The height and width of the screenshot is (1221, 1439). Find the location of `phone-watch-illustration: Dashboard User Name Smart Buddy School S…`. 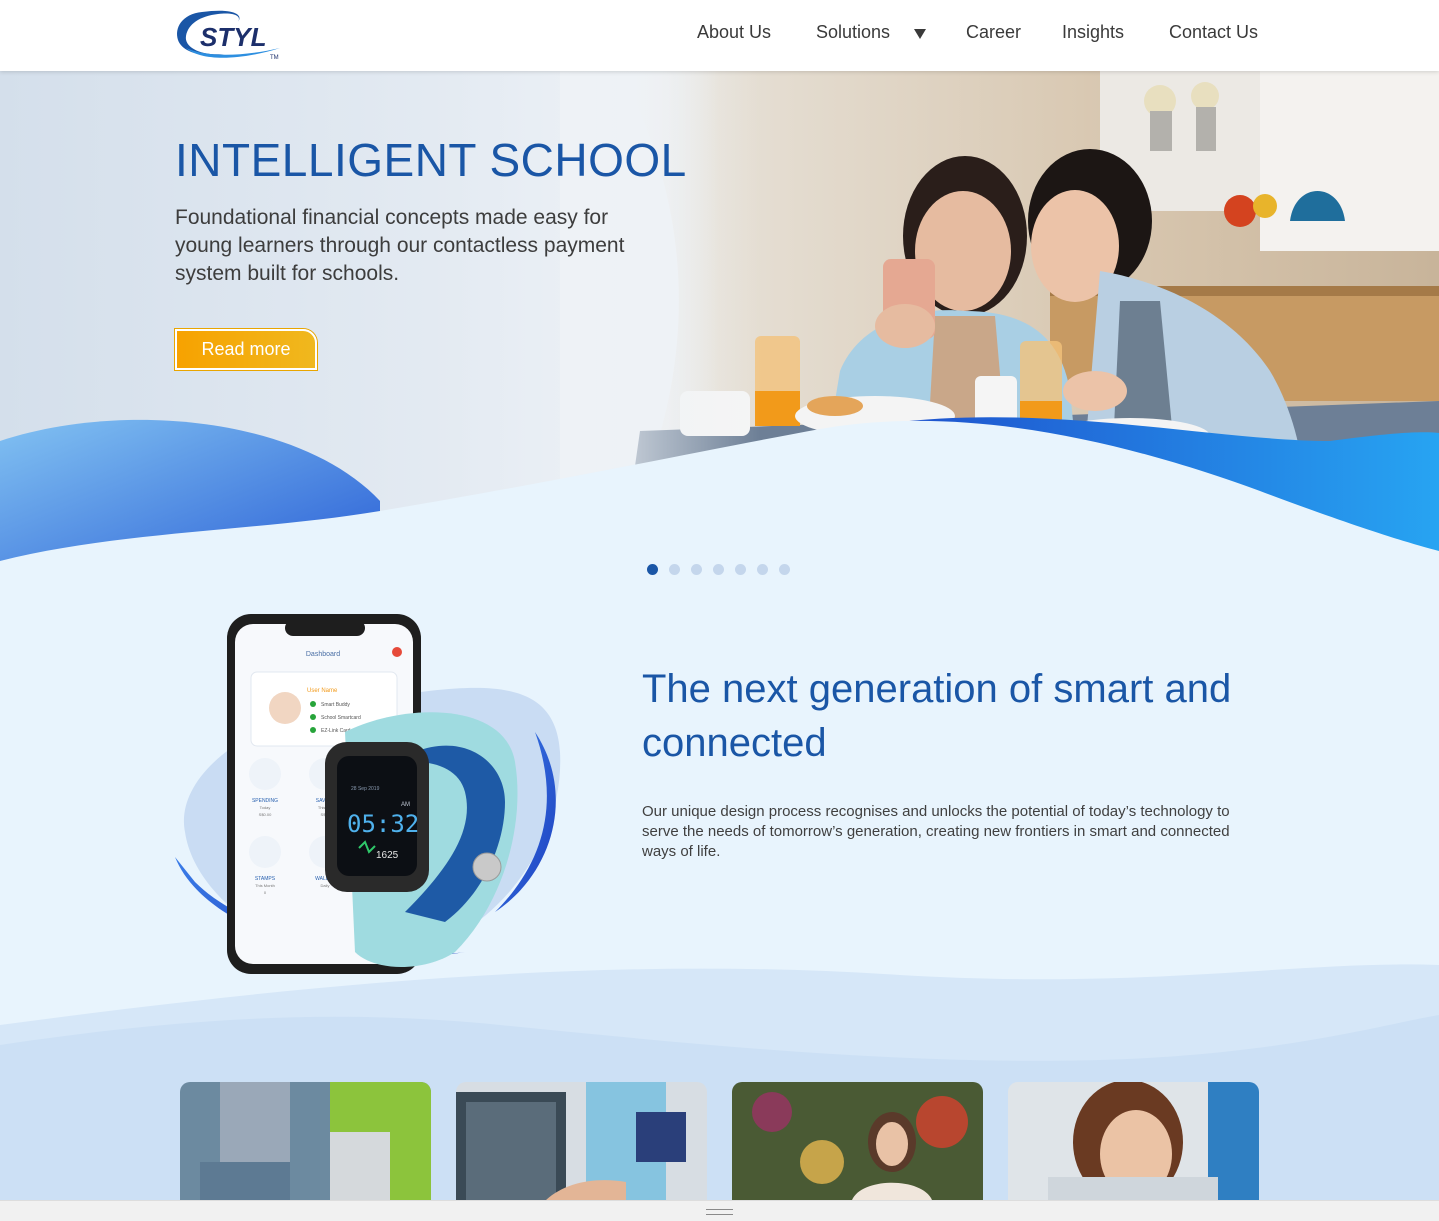

phone-watch-illustration: Dashboard User Name Smart Buddy School S… is located at coordinates (368, 794).